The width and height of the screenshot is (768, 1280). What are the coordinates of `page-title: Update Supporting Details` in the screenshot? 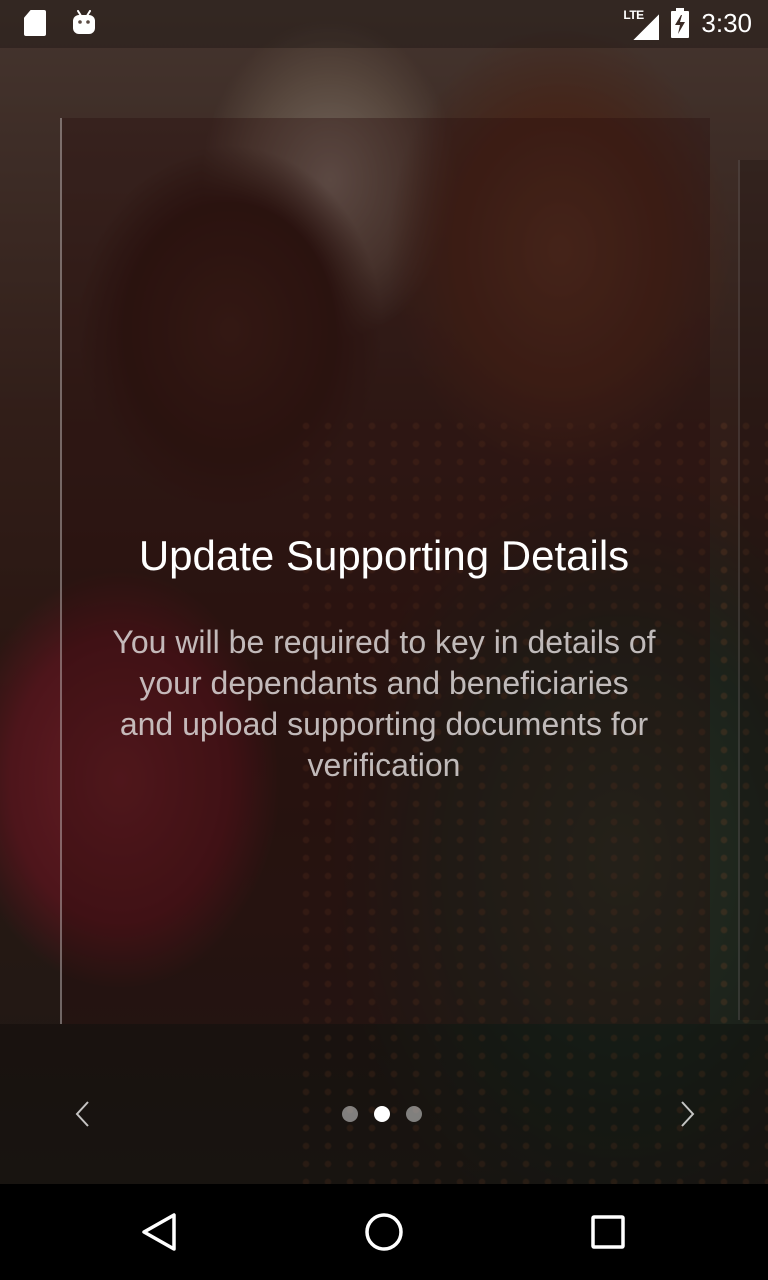 It's located at (384, 555).